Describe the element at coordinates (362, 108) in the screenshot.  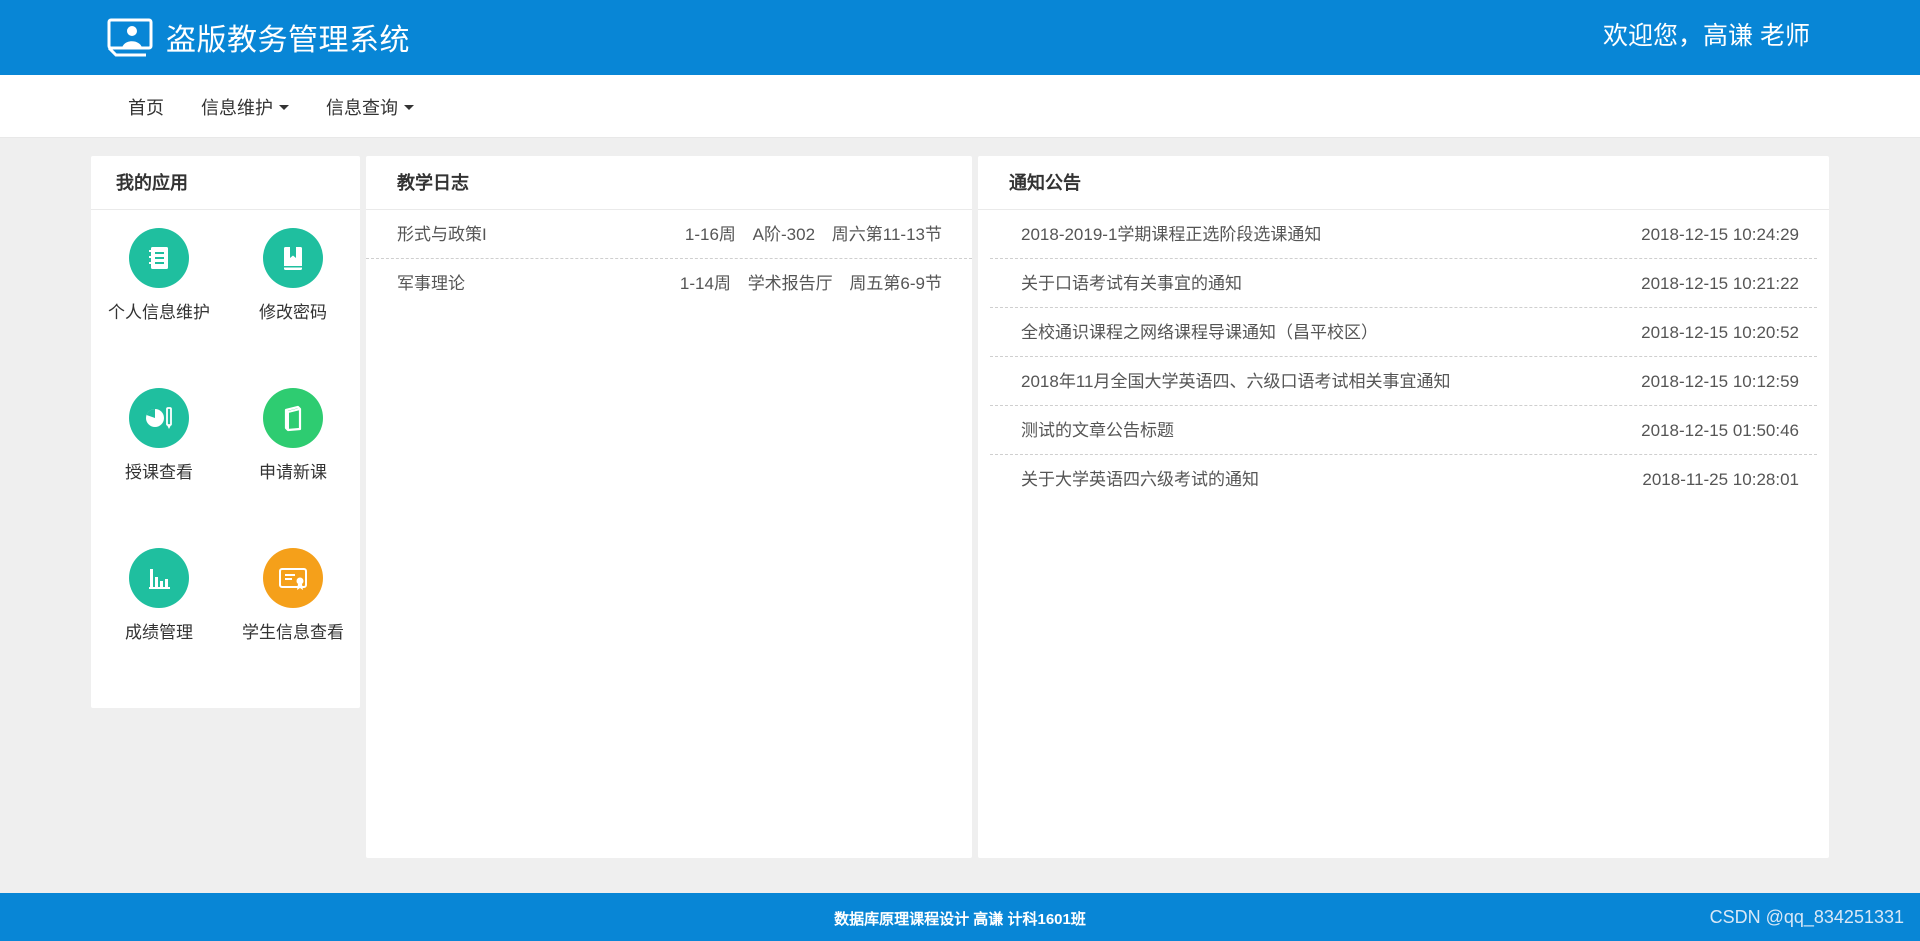
I see `nav-item-label: 信息查询` at that location.